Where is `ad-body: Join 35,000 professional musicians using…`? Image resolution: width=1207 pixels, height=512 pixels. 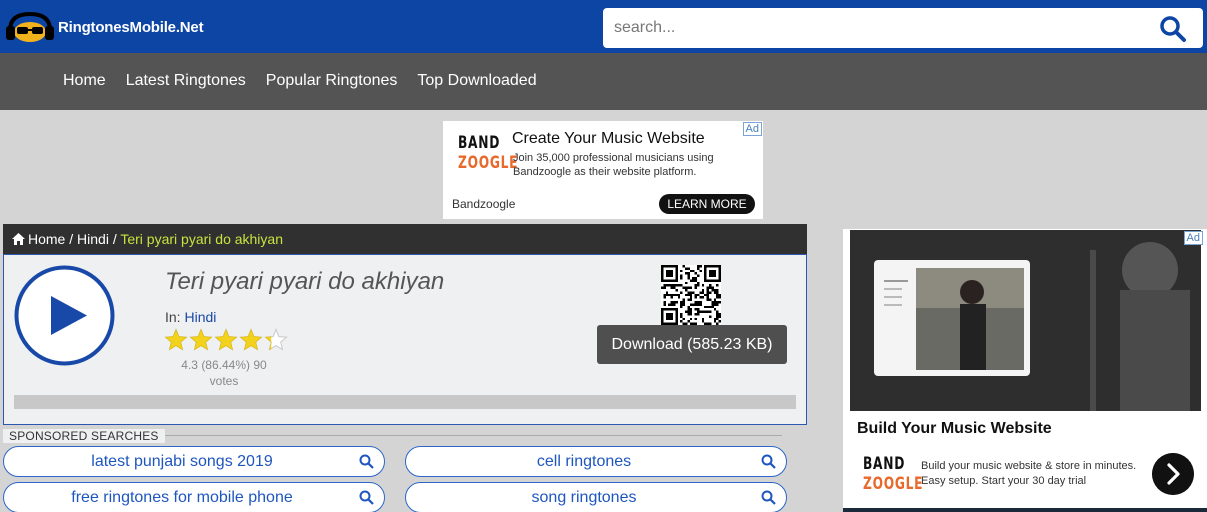
ad-body: Join 35,000 professional musicians using… is located at coordinates (613, 165).